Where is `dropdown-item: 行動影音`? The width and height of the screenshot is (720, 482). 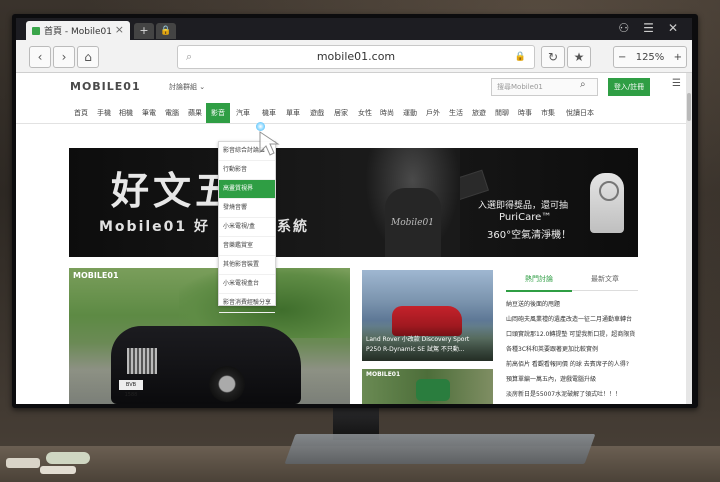 dropdown-item: 行動影音 is located at coordinates (247, 170).